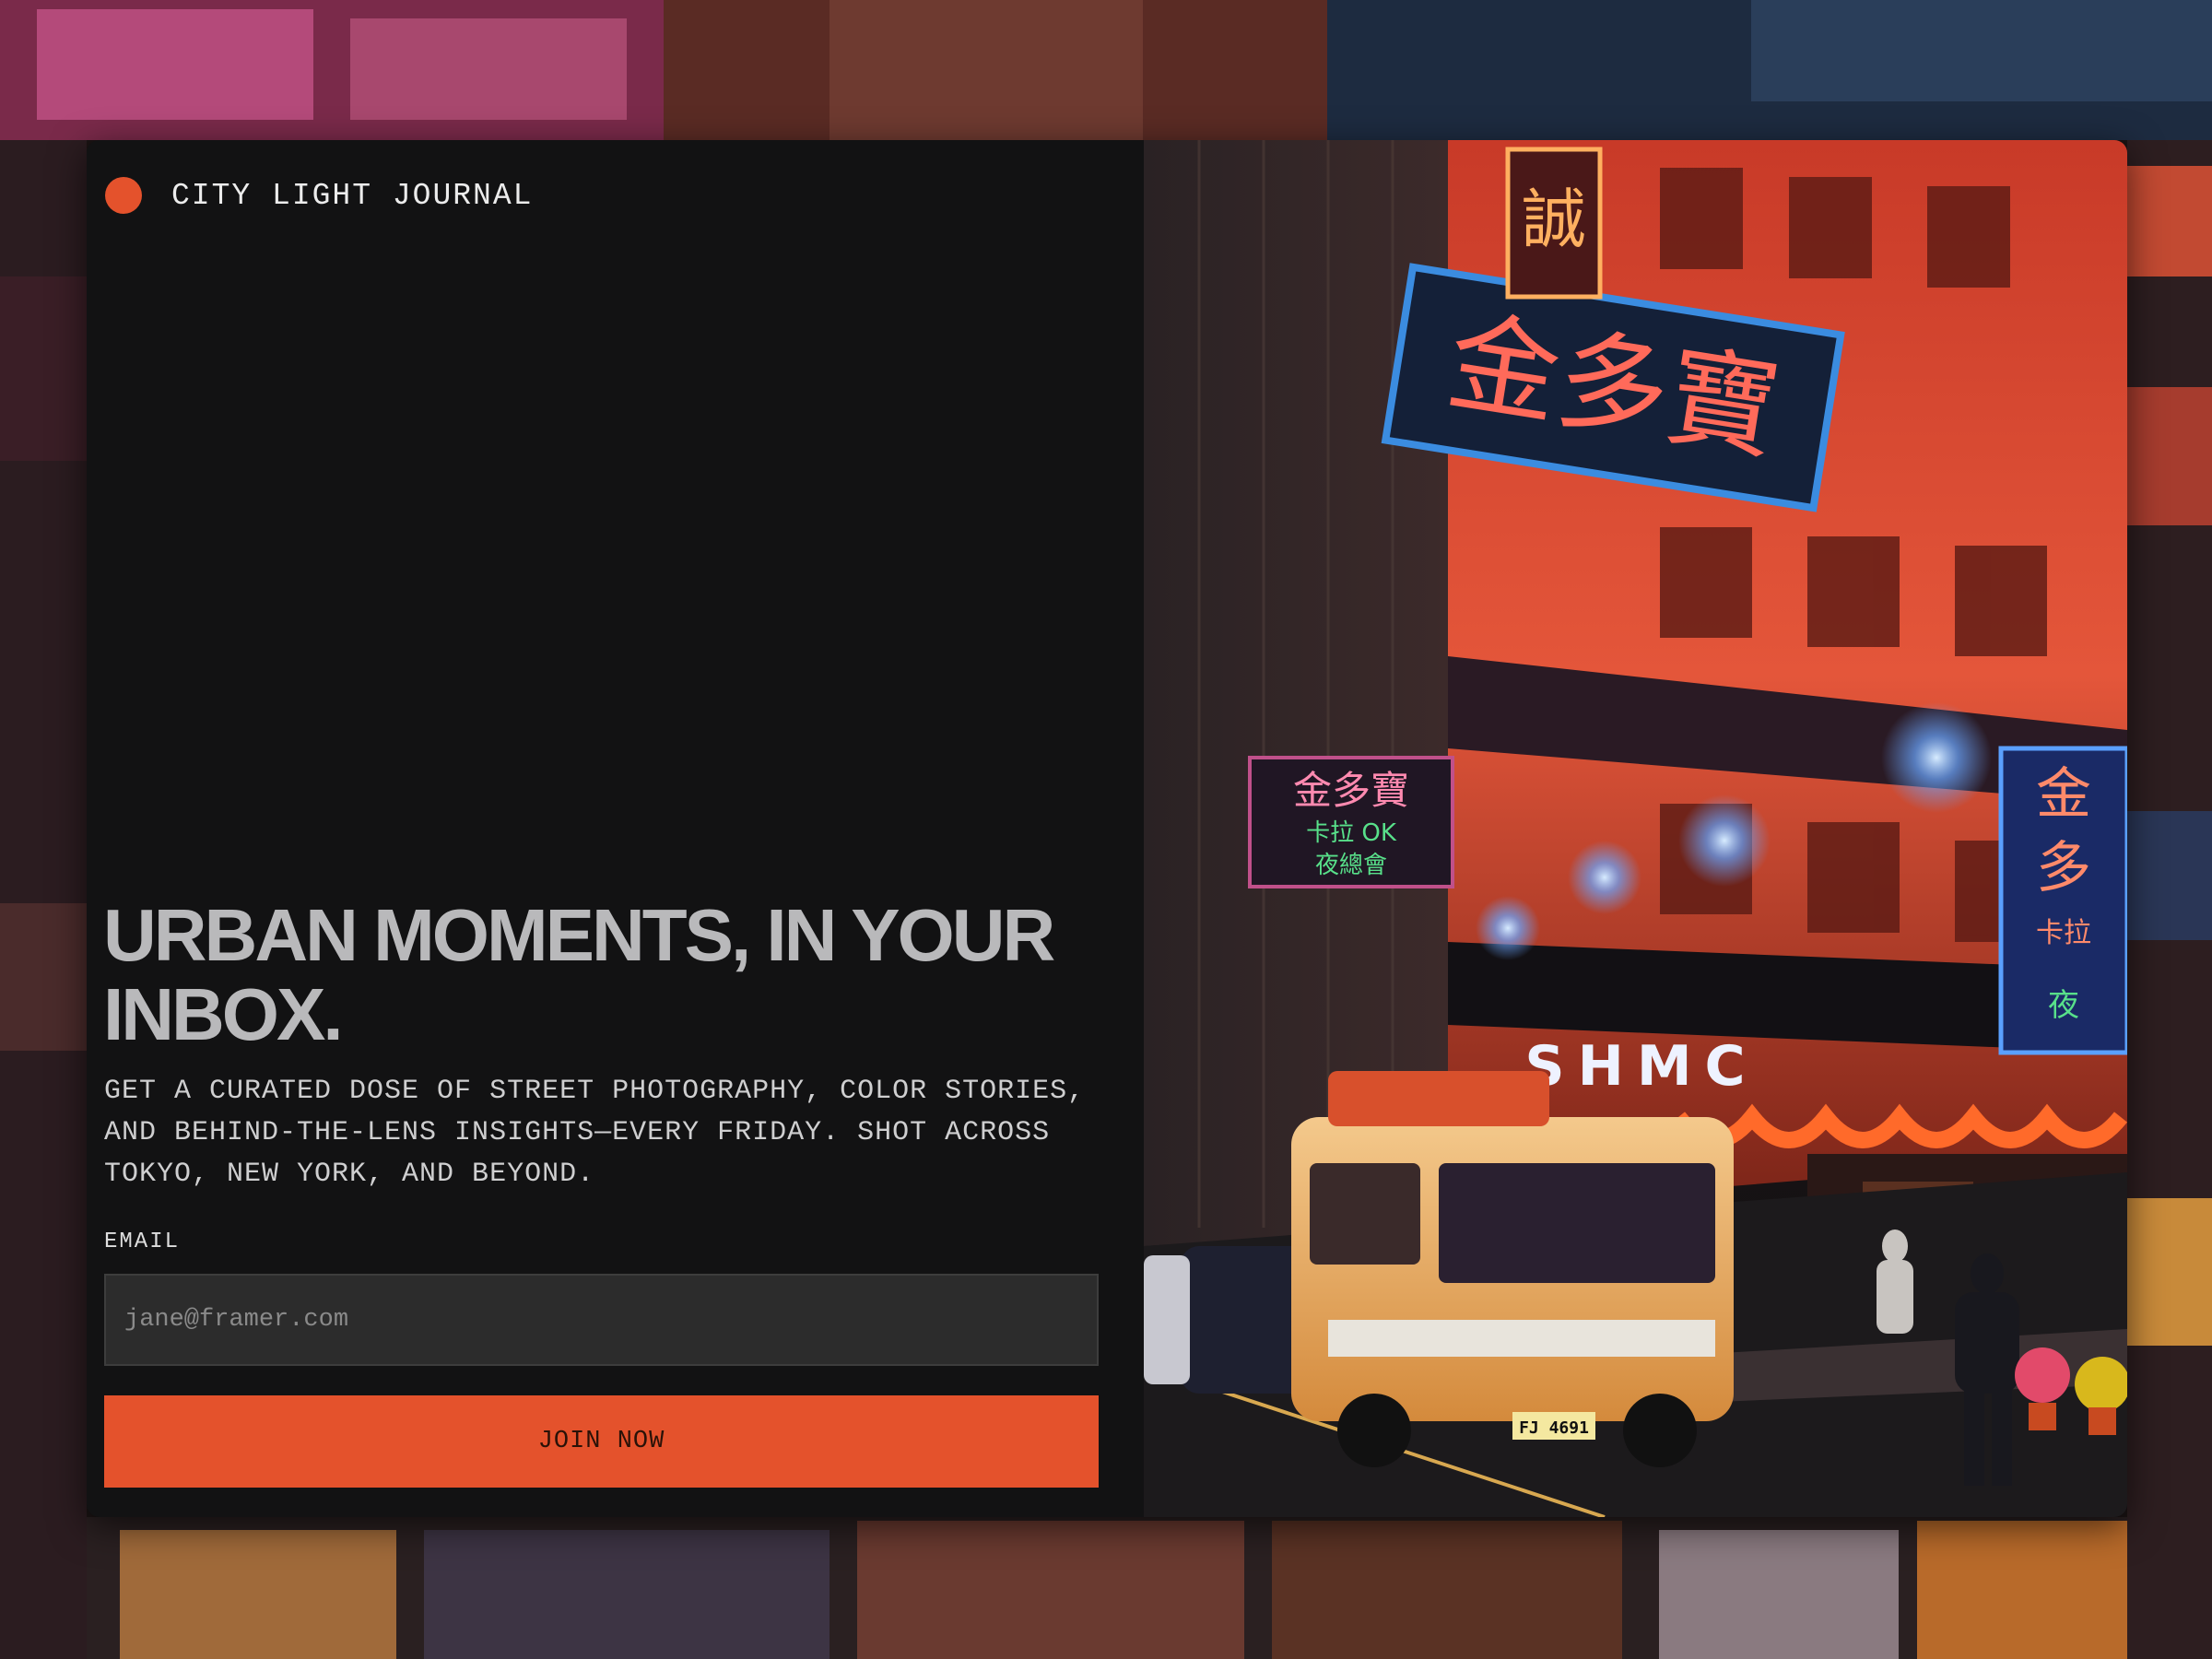 This screenshot has height=1659, width=2212. What do you see at coordinates (1351, 865) in the screenshot?
I see `neon-sign-small-bot: 夜總會` at bounding box center [1351, 865].